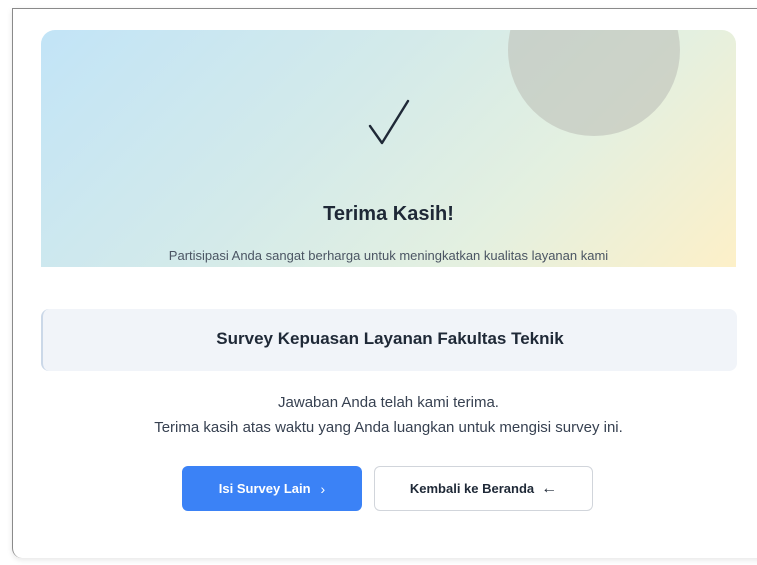 The height and width of the screenshot is (565, 757). I want to click on fill-other-survey-label: Isi Survey Lain, so click(264, 488).